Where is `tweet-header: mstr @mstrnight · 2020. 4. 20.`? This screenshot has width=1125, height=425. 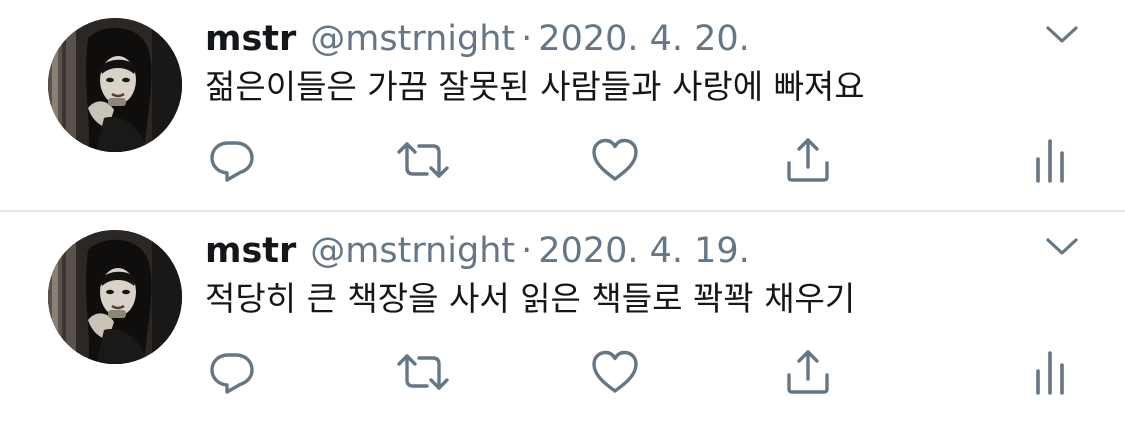
tweet-header: mstr @mstrnight · 2020. 4. 20. is located at coordinates (477, 39).